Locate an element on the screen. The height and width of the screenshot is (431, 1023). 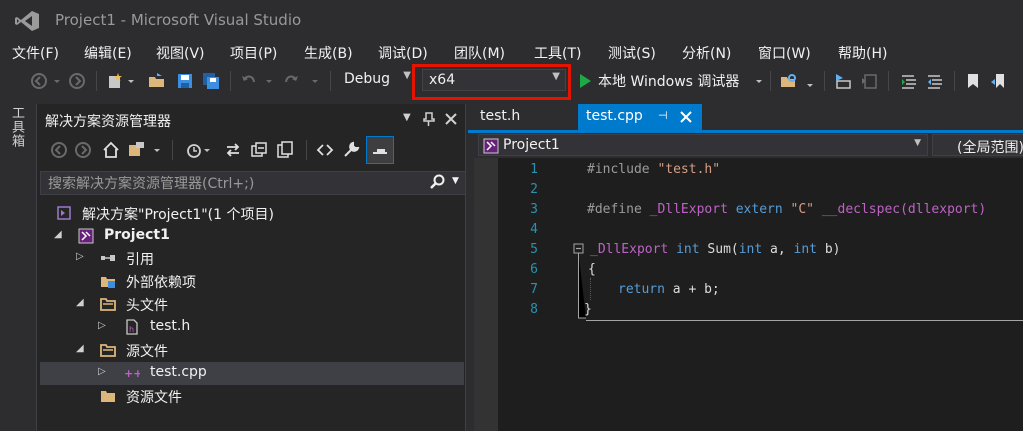
solution-configuration-dropdown: Debug ▼ is located at coordinates (377, 80).